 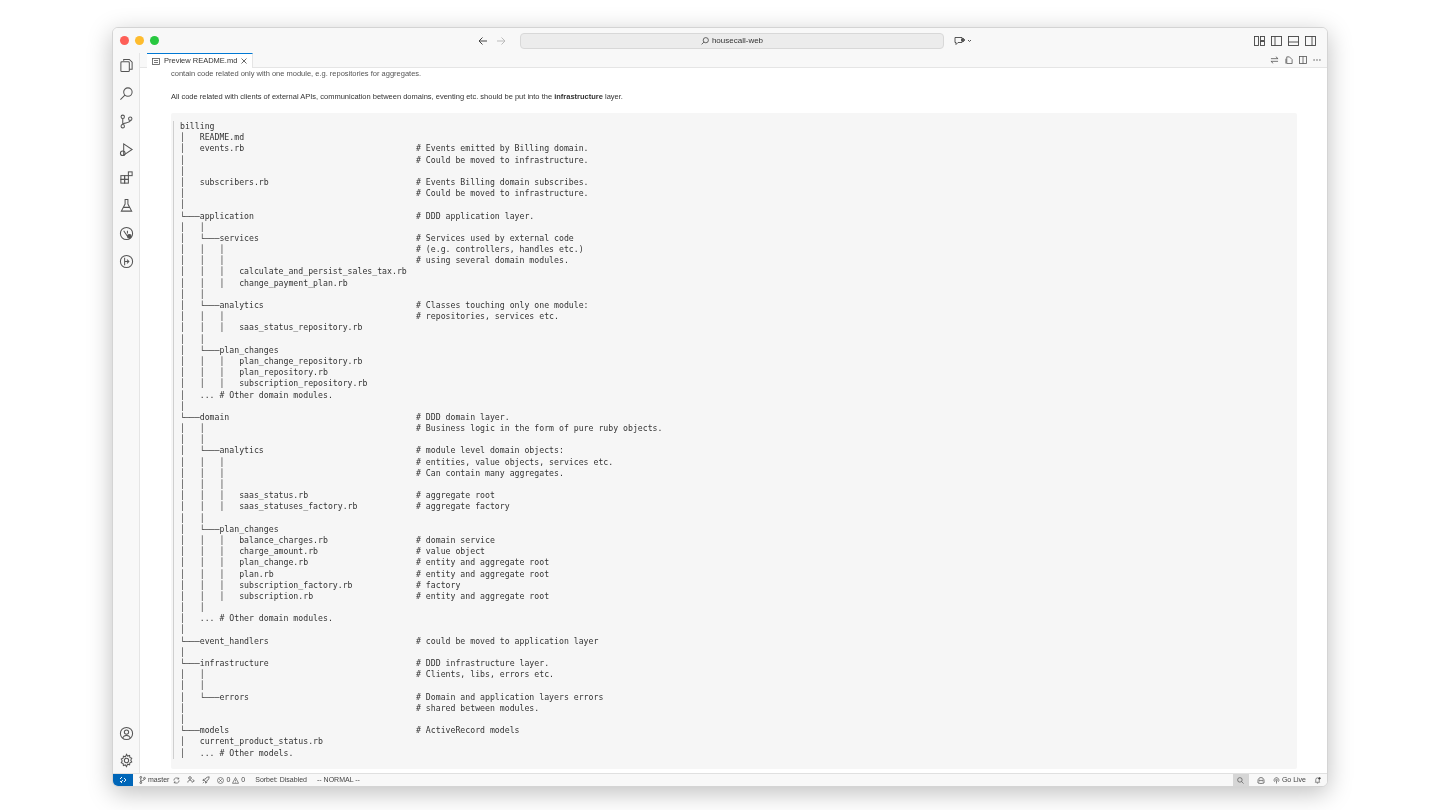 I want to click on tree-entry: │ events.rb, so click(x=212, y=149).